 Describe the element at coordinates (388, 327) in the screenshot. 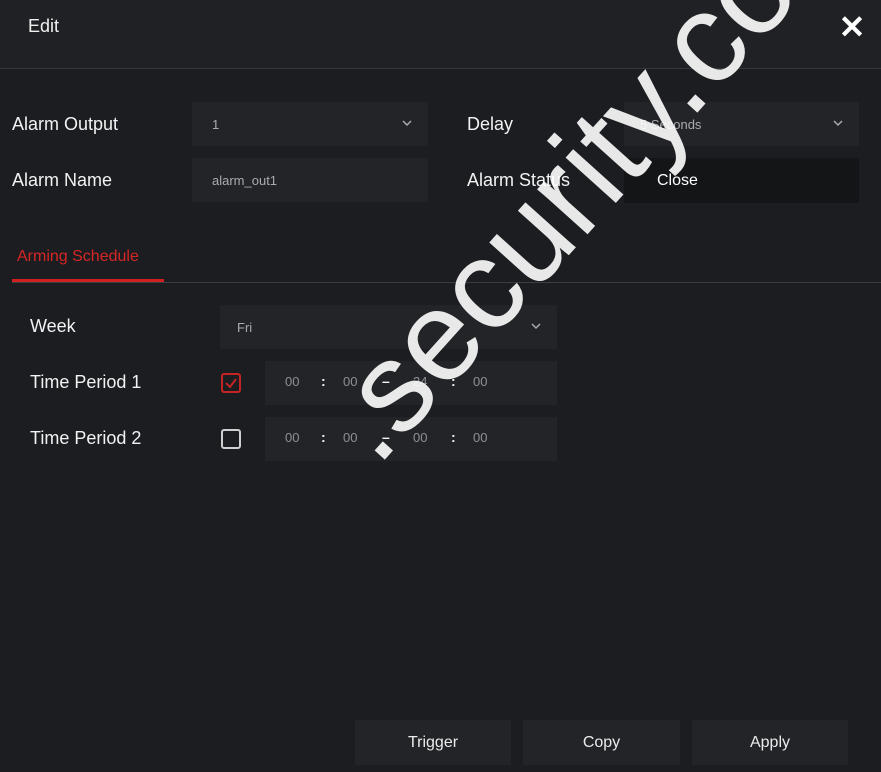

I see `week-select: Fri` at that location.